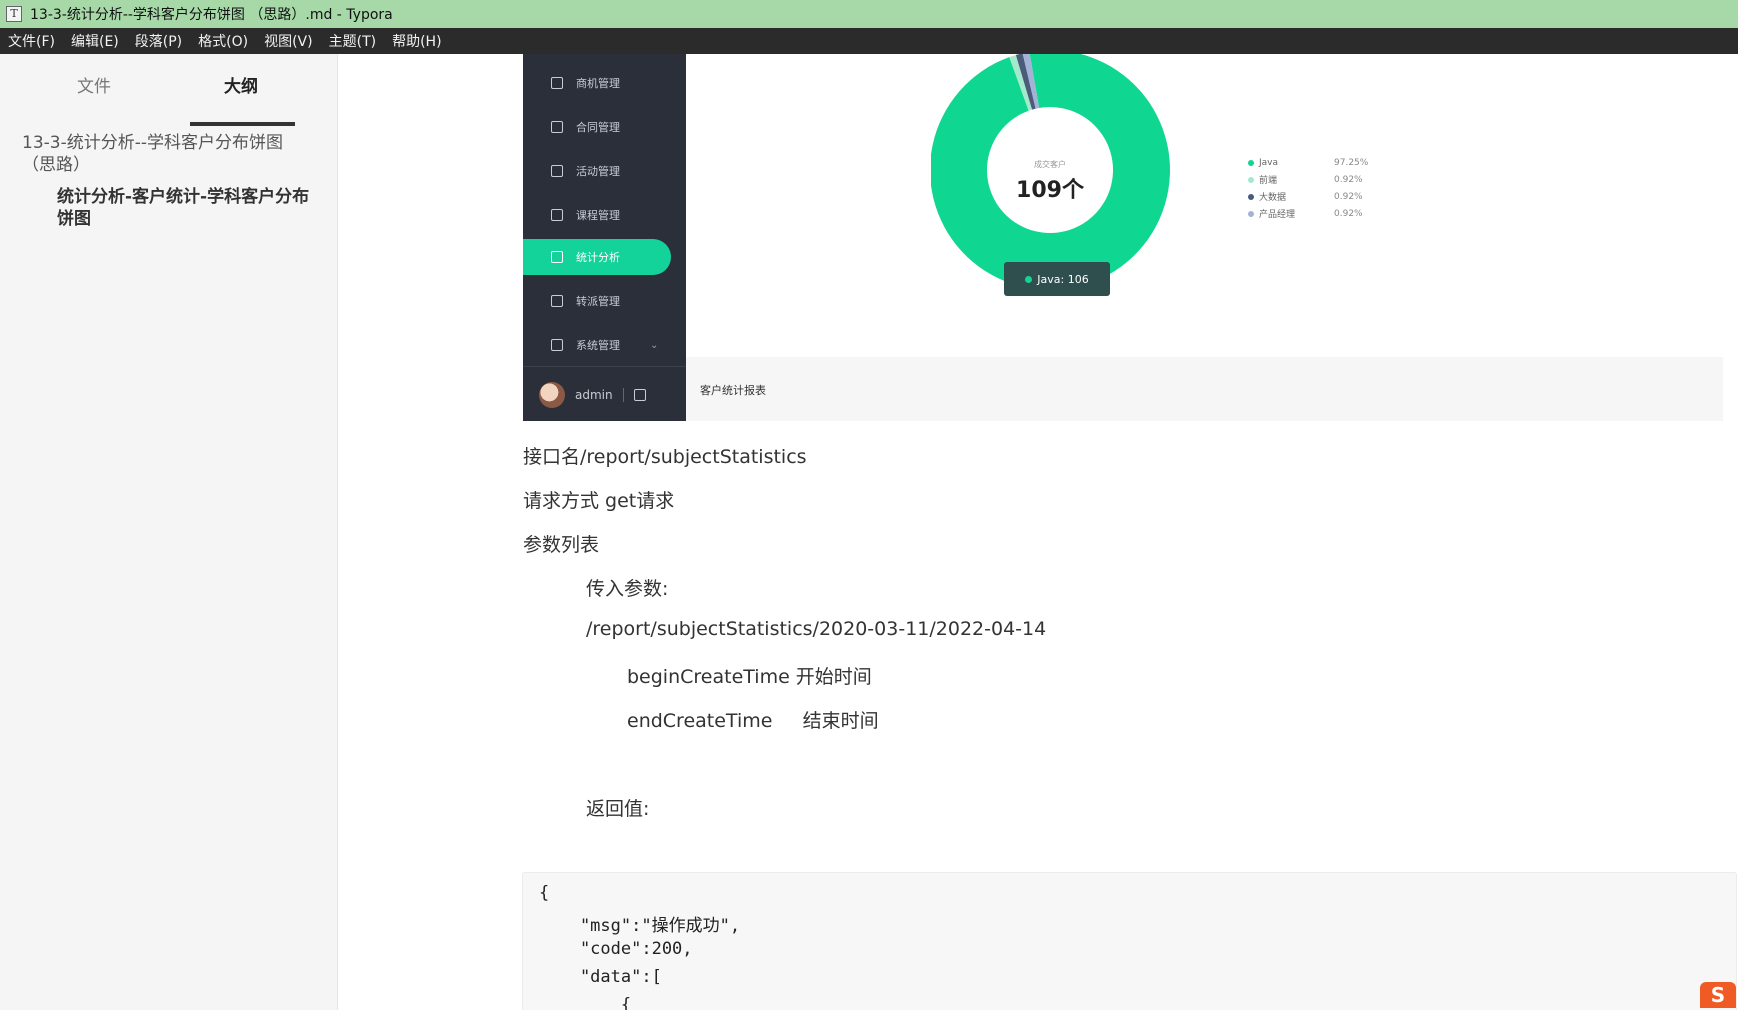 Image resolution: width=1738 pixels, height=1010 pixels. I want to click on legend-item: 产品经理 0.92%, so click(1328, 213).